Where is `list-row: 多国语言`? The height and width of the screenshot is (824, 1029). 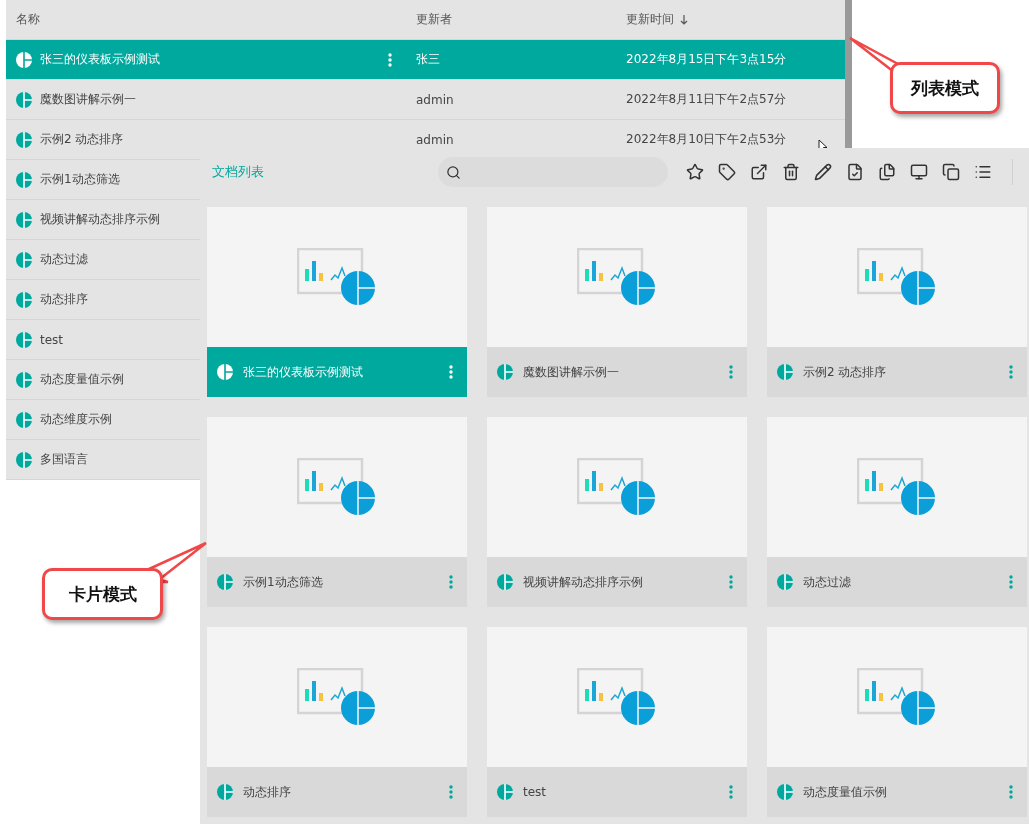
list-row: 多国语言 is located at coordinates (103, 460).